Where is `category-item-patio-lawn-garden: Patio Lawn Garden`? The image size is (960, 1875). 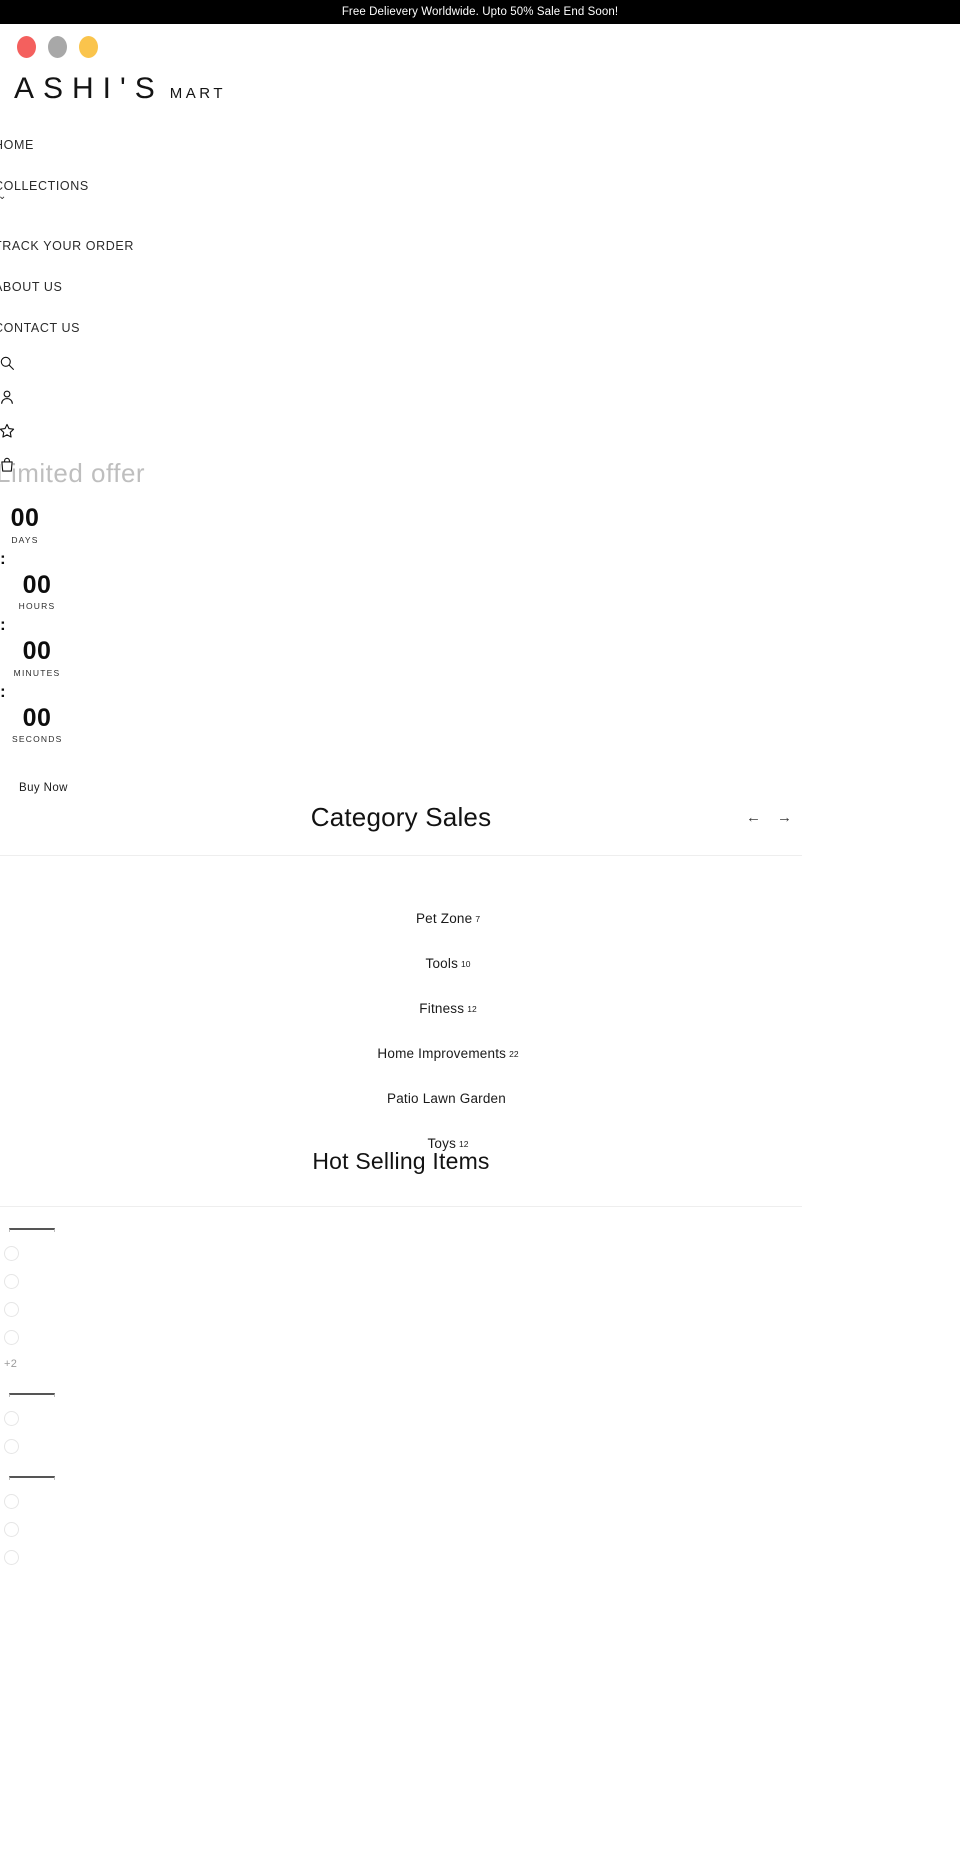
category-item-patio-lawn-garden: Patio Lawn Garden is located at coordinates (448, 1098).